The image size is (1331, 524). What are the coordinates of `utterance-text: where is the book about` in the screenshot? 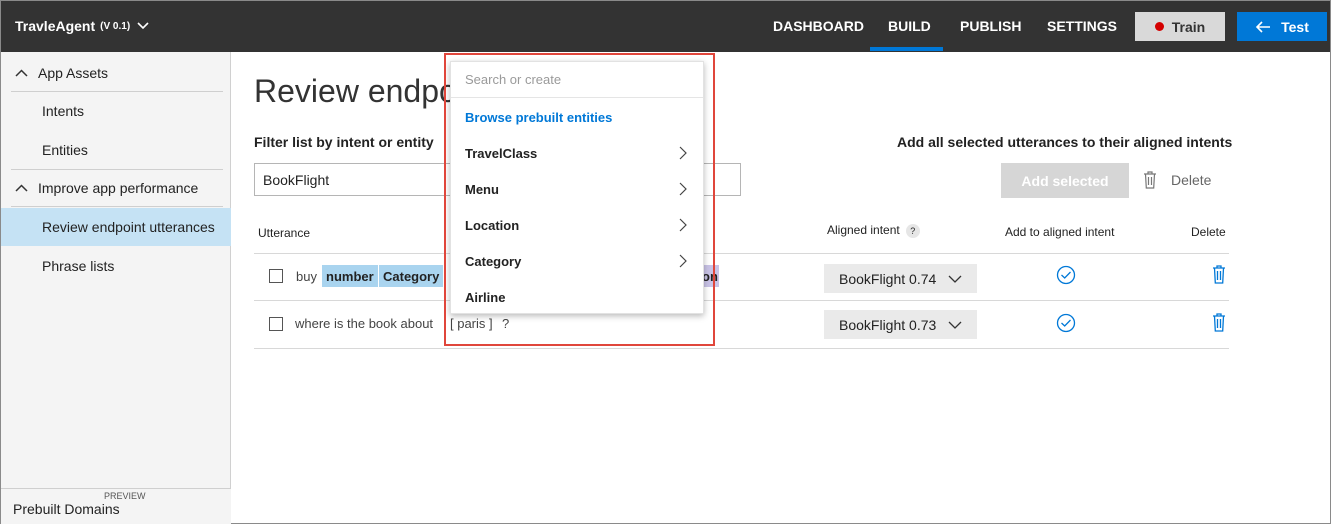 It's located at (364, 323).